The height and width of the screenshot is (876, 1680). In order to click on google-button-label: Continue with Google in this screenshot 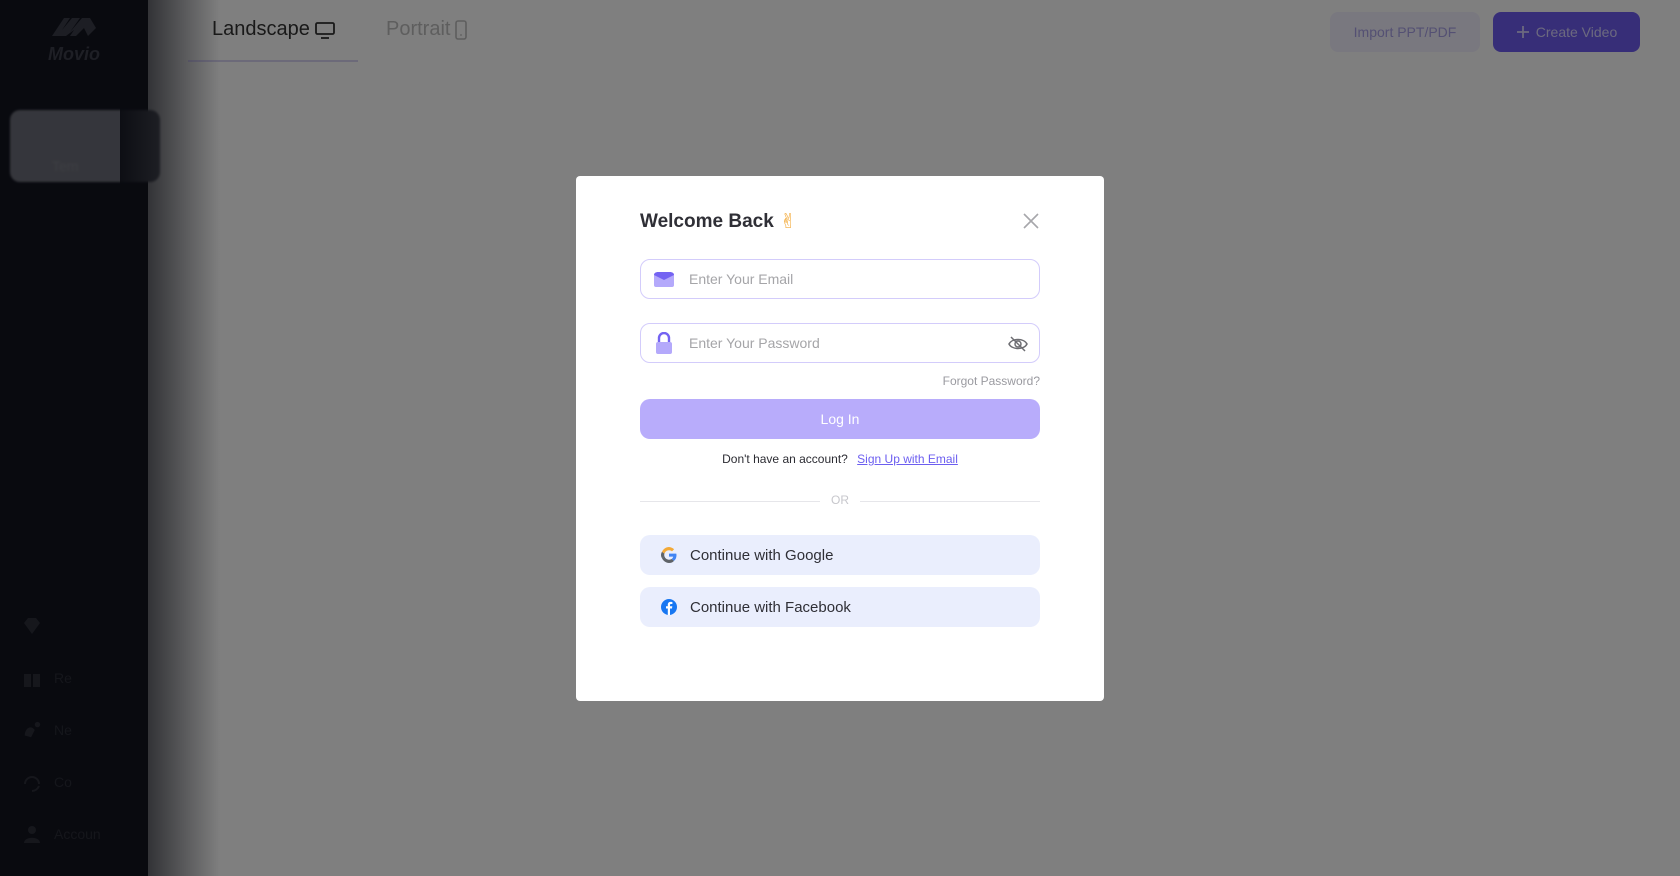, I will do `click(762, 555)`.